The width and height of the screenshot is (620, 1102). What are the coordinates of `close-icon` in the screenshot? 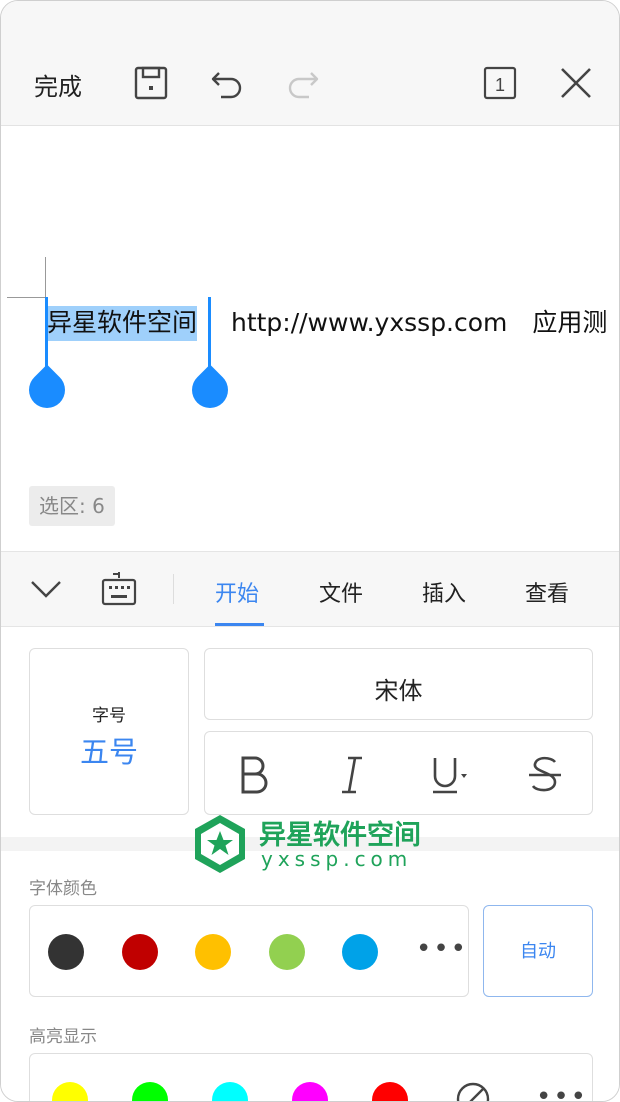 It's located at (576, 83).